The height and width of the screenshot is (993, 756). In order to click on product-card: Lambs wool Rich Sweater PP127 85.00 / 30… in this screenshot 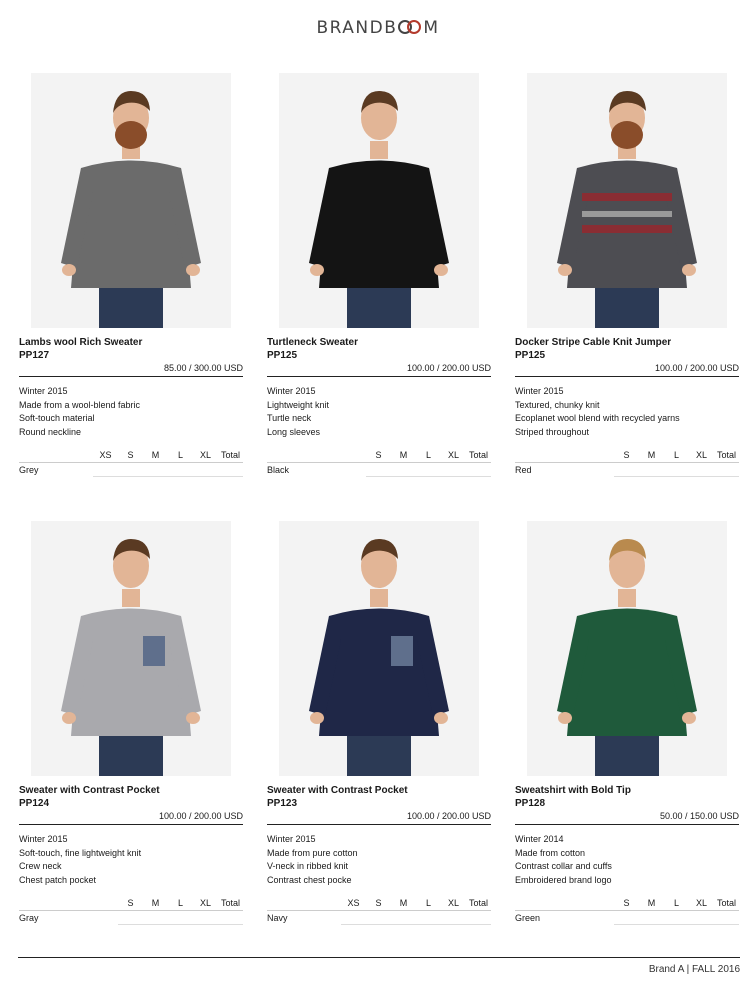, I will do `click(131, 275)`.